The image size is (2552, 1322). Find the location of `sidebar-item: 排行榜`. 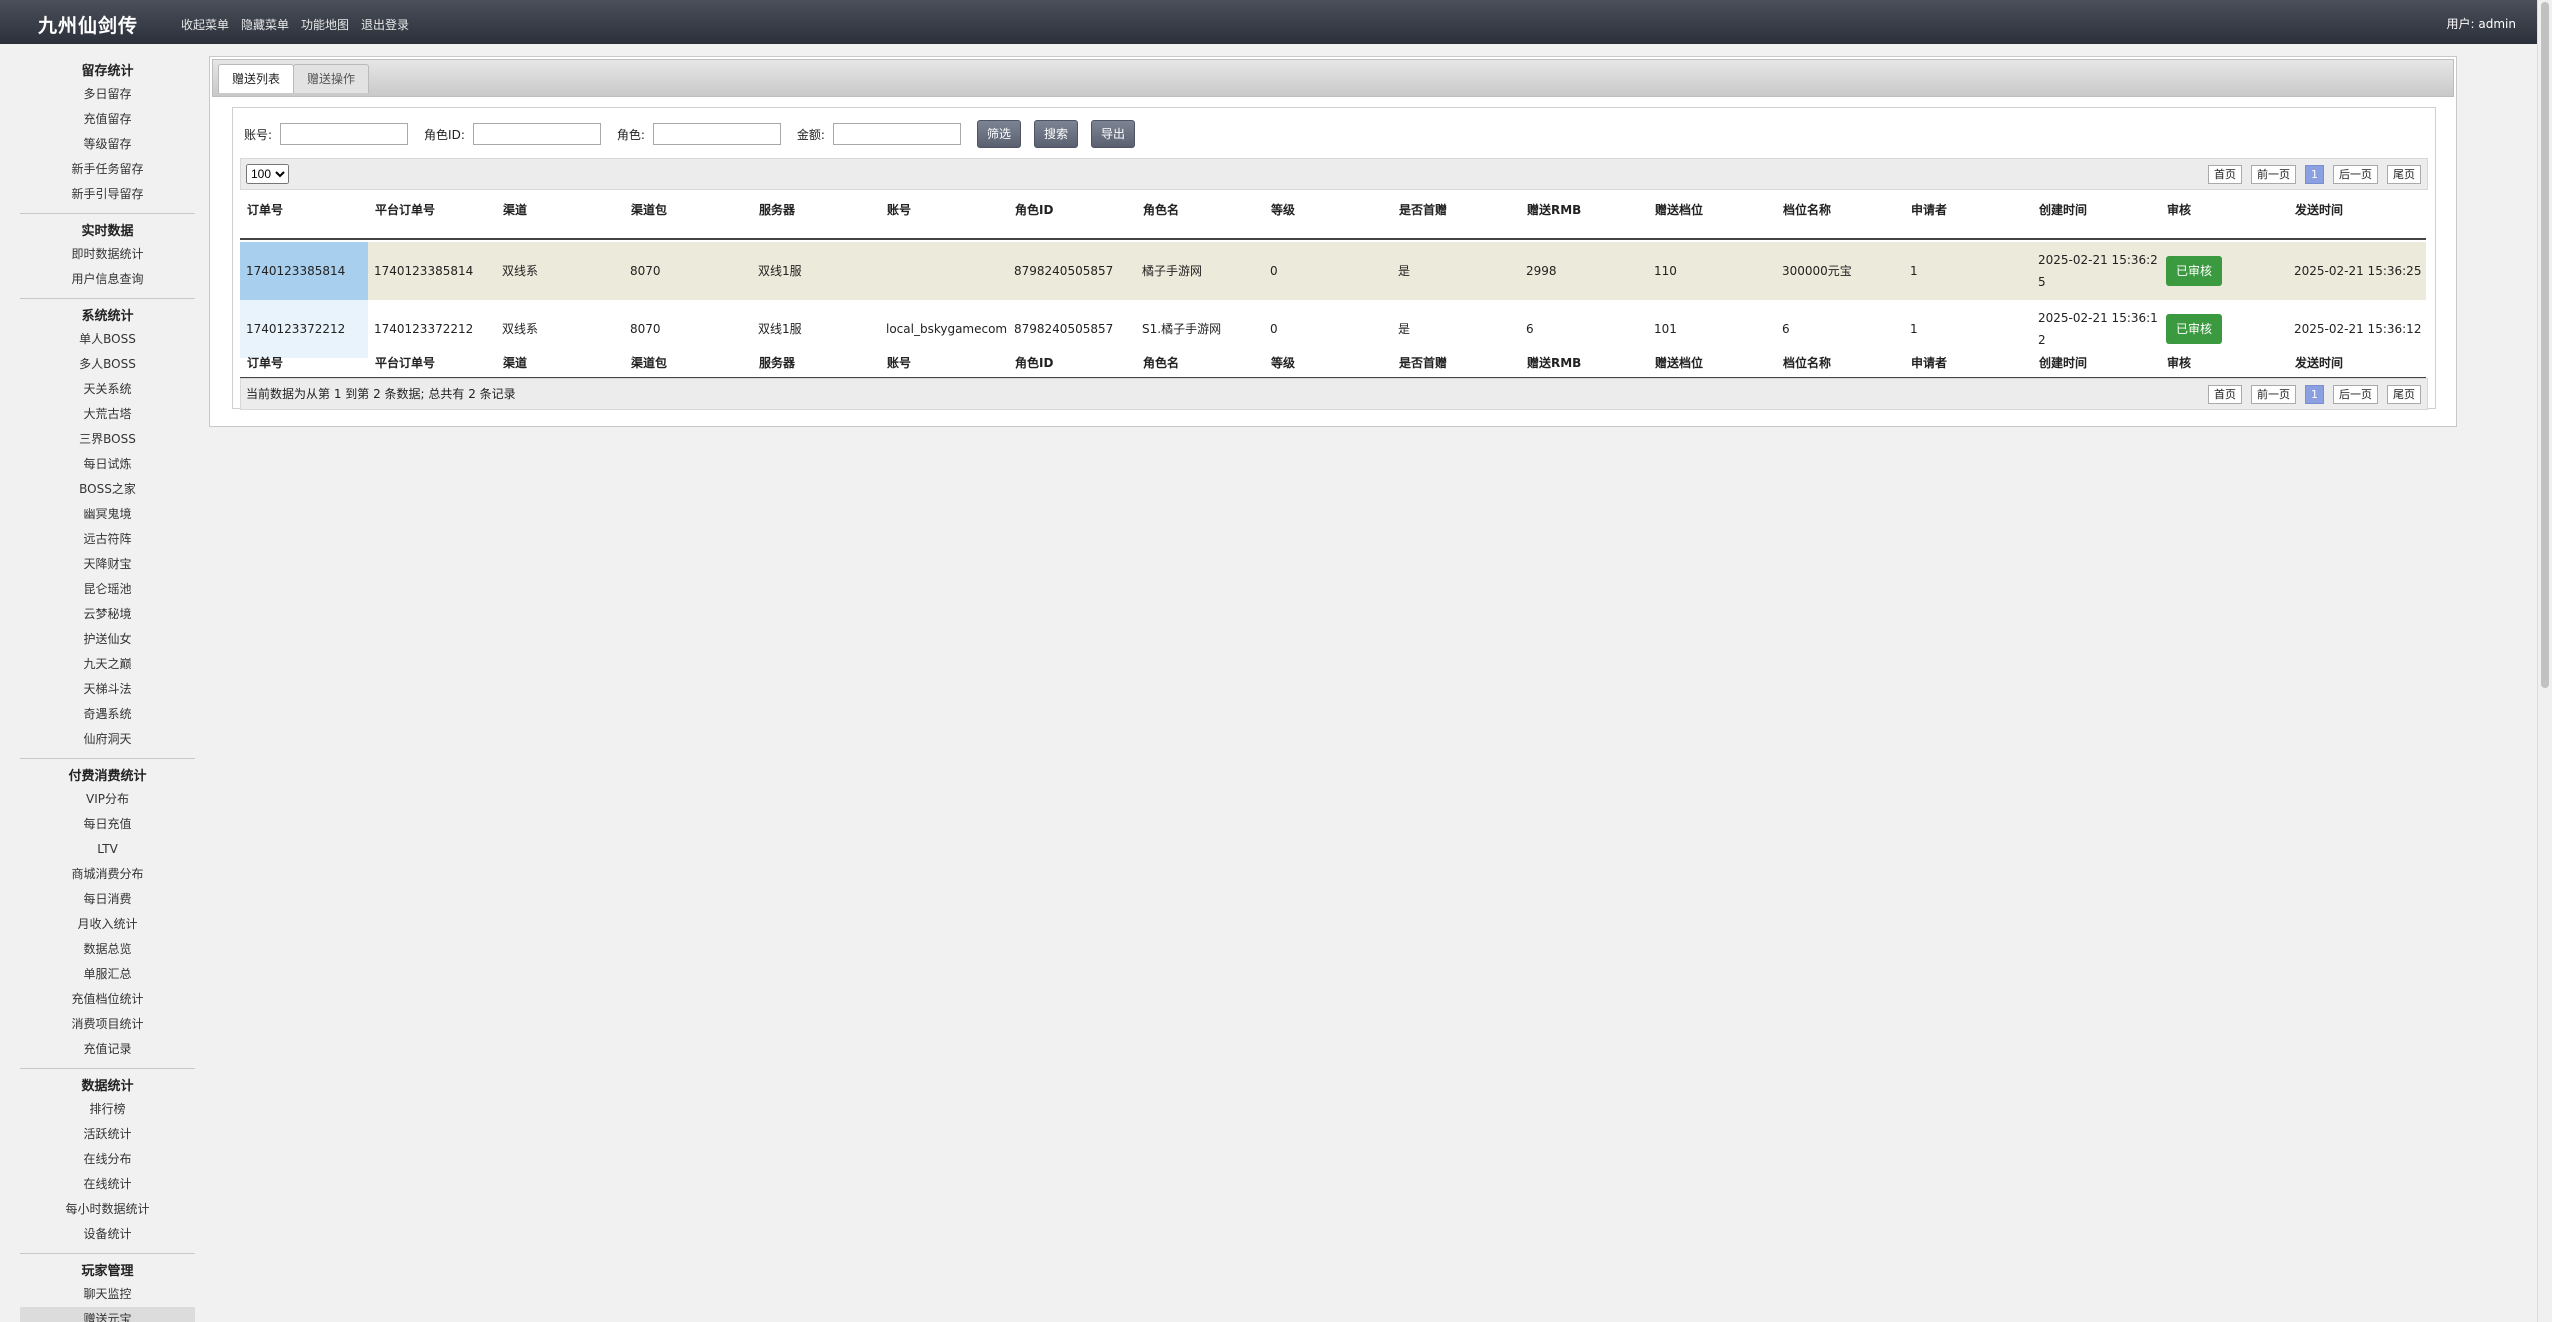

sidebar-item: 排行榜 is located at coordinates (107, 1109).